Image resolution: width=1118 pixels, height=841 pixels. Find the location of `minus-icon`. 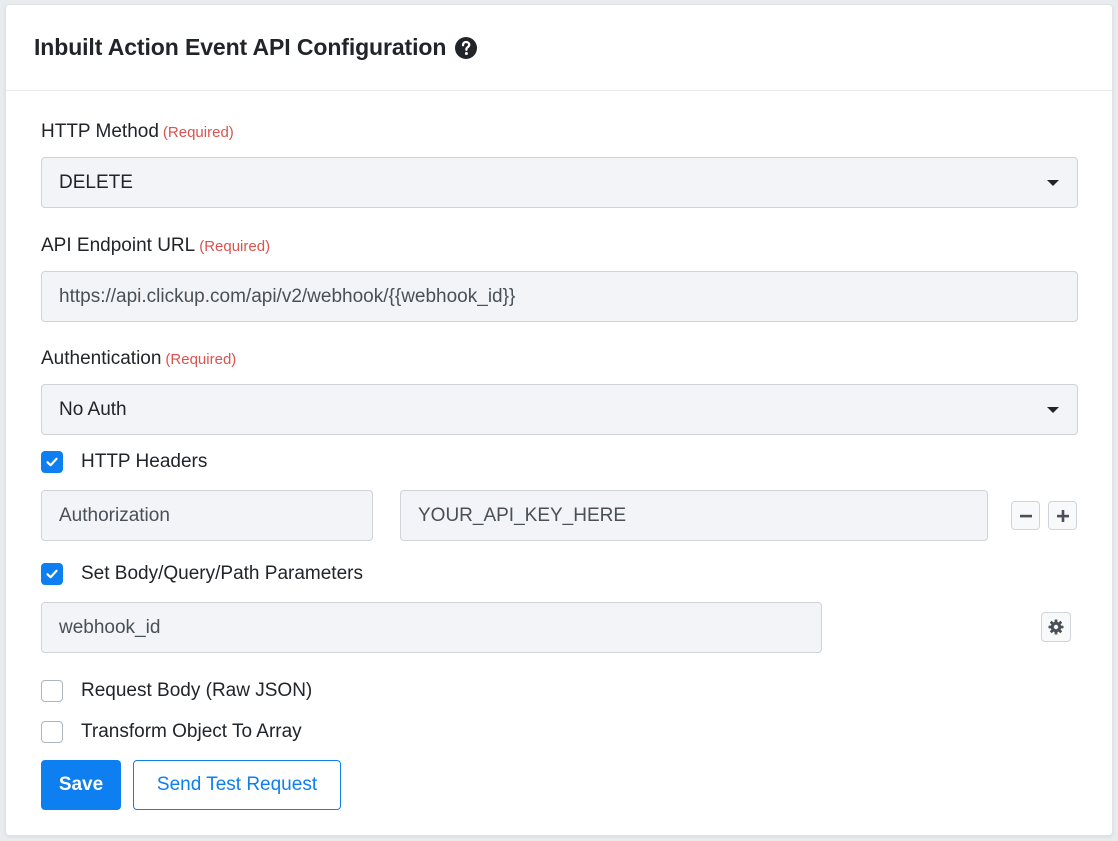

minus-icon is located at coordinates (1025, 515).